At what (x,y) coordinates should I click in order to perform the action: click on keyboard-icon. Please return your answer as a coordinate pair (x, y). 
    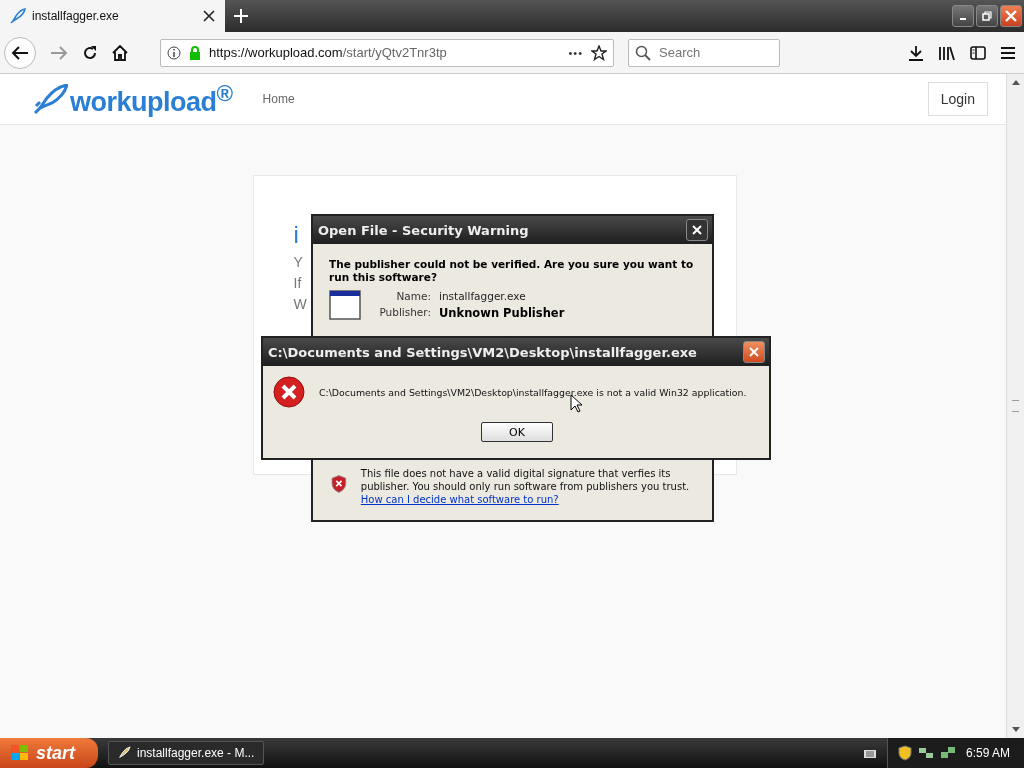
    Looking at the image, I should click on (869, 753).